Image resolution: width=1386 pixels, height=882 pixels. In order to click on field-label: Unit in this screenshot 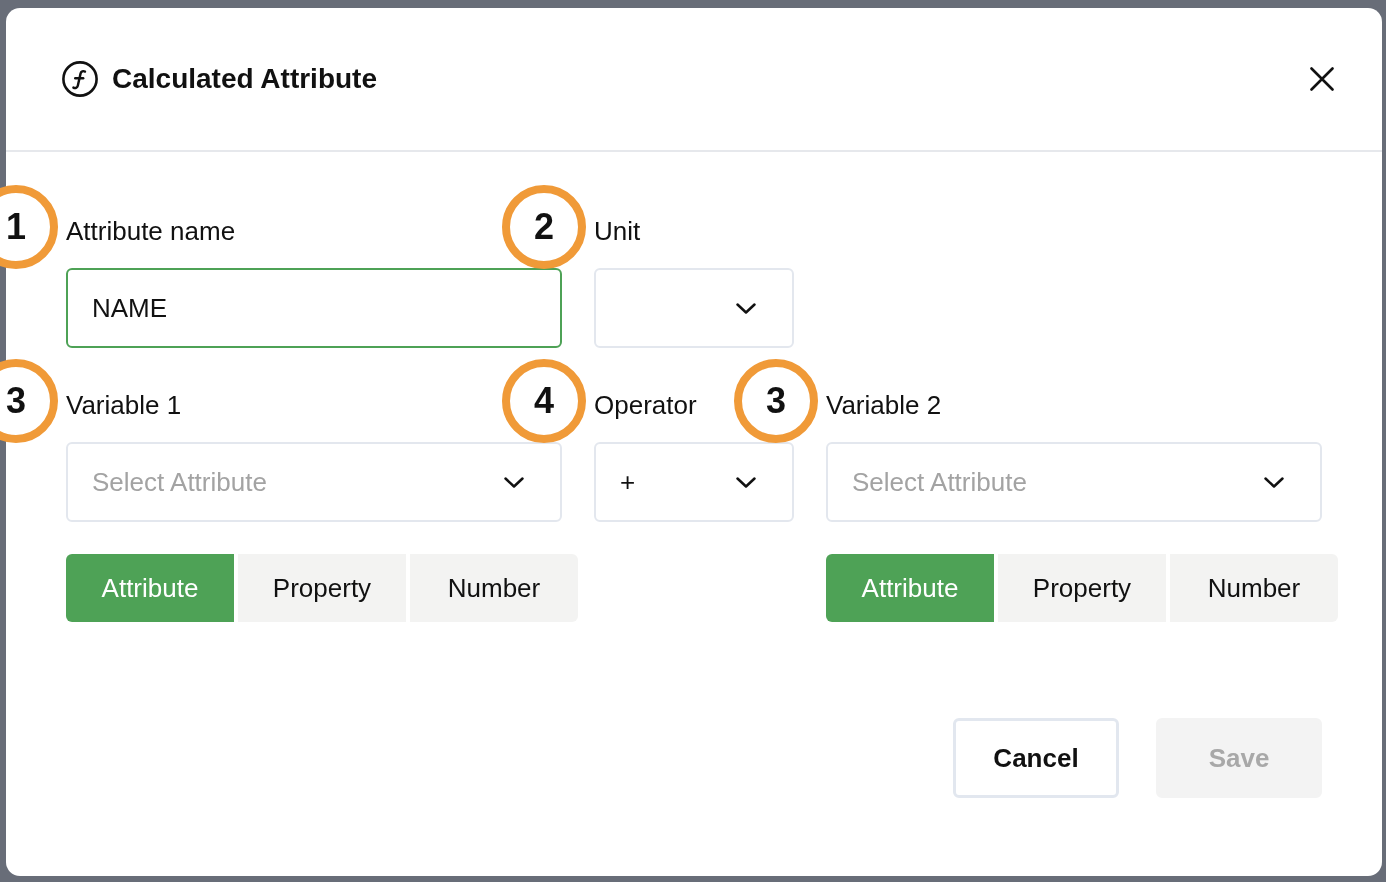, I will do `click(617, 231)`.